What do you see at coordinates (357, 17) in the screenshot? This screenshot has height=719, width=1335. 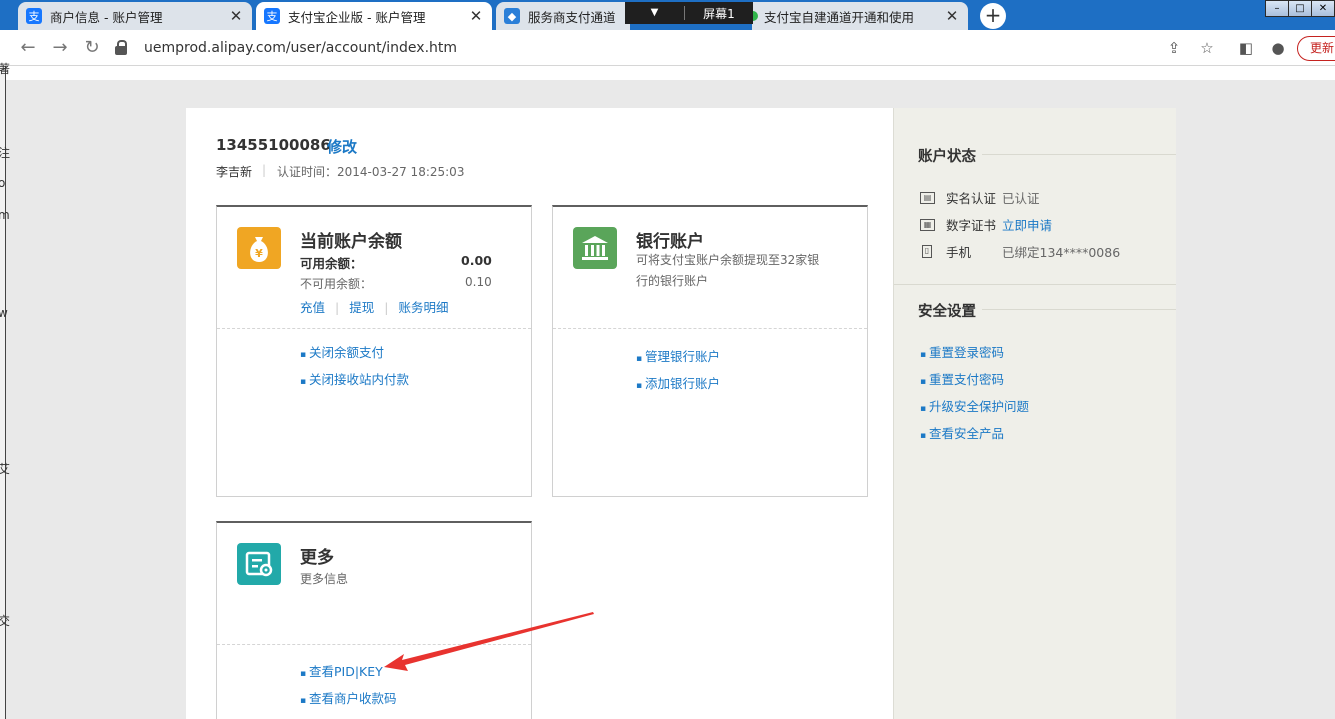 I see `tab-title: 支付宝企业版 - 账户管理` at bounding box center [357, 17].